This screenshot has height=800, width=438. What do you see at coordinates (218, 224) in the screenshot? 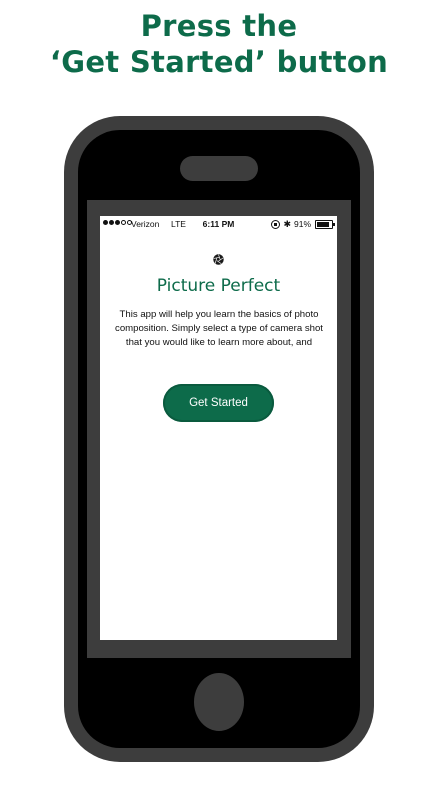
I see `status-bar: Verizon LTE 6:11 PM ✱ 91%` at bounding box center [218, 224].